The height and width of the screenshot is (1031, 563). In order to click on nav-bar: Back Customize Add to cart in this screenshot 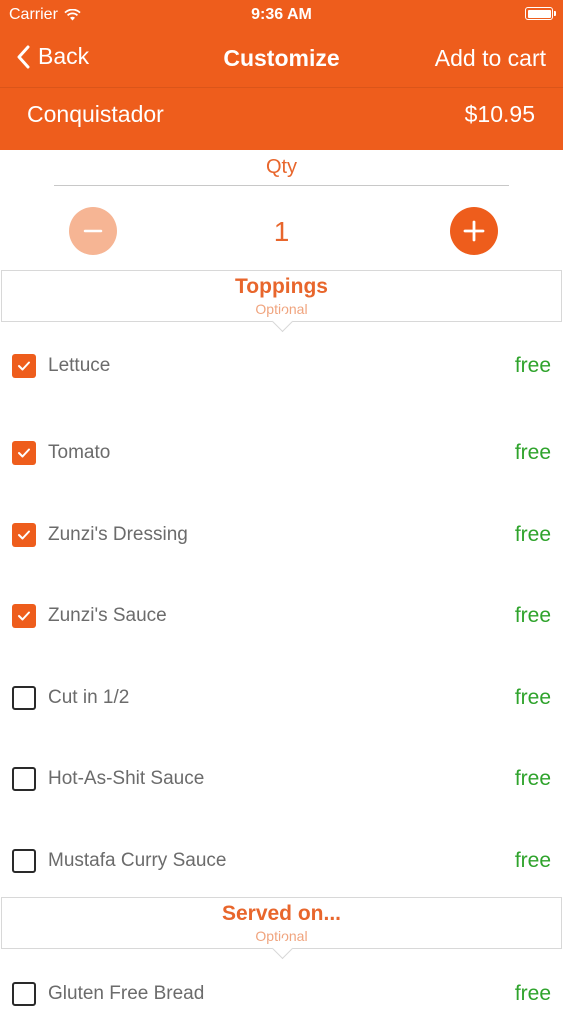, I will do `click(281, 58)`.